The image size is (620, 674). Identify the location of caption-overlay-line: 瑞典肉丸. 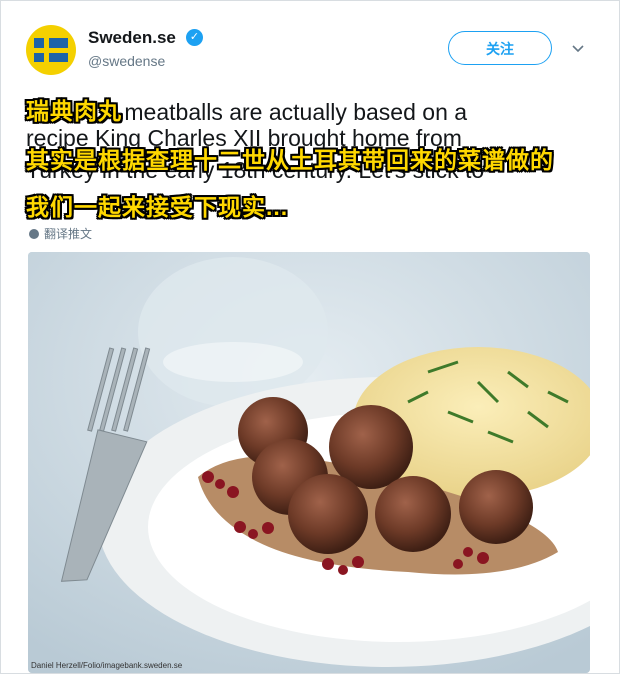
(74, 111).